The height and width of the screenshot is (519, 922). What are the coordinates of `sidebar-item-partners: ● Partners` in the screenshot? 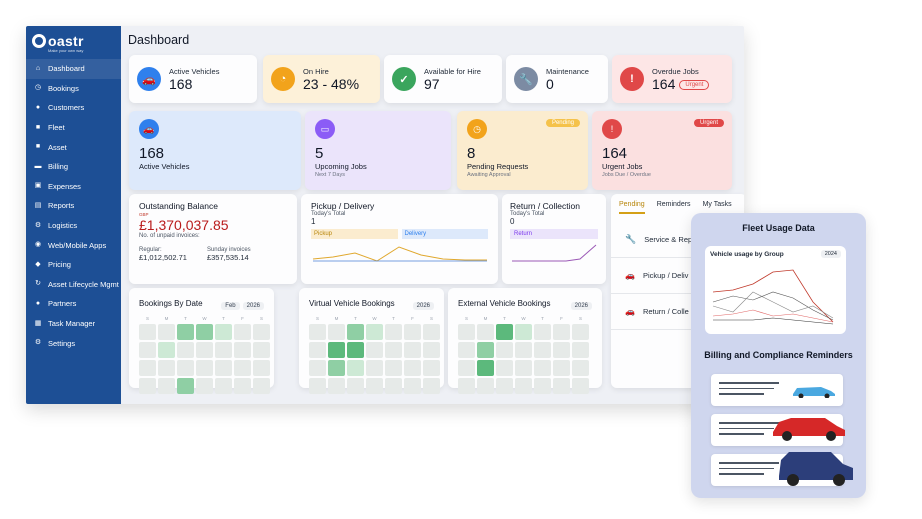 It's located at (73, 304).